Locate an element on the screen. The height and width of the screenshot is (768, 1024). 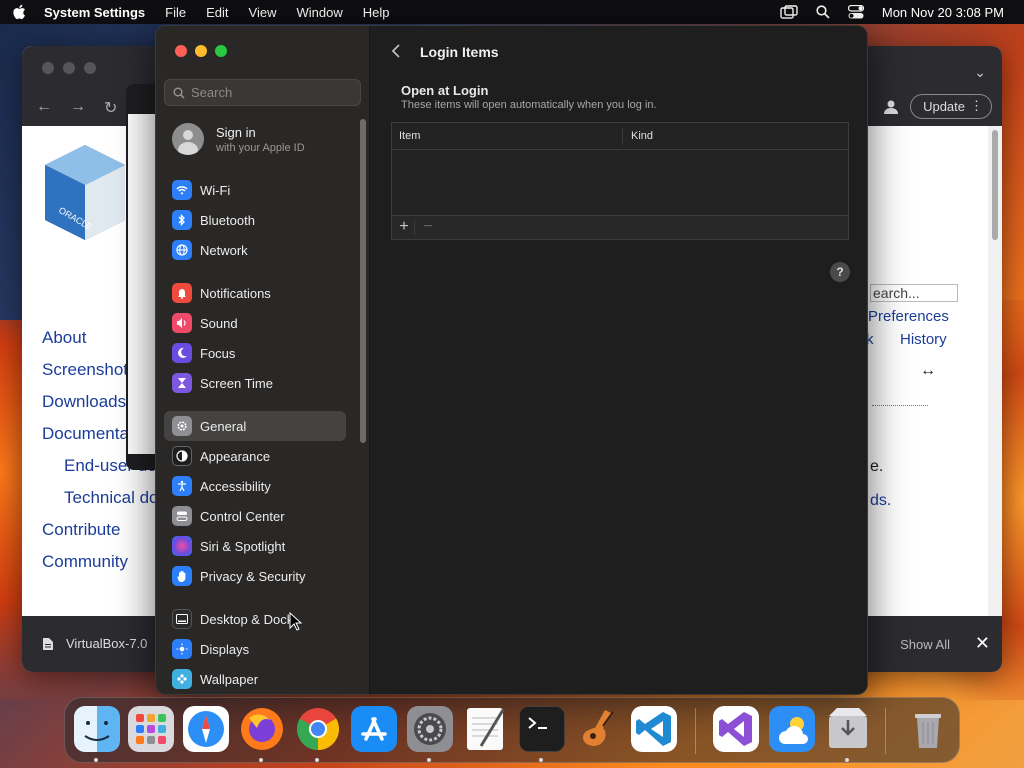
launchpad-icon is located at coordinates (151, 729).